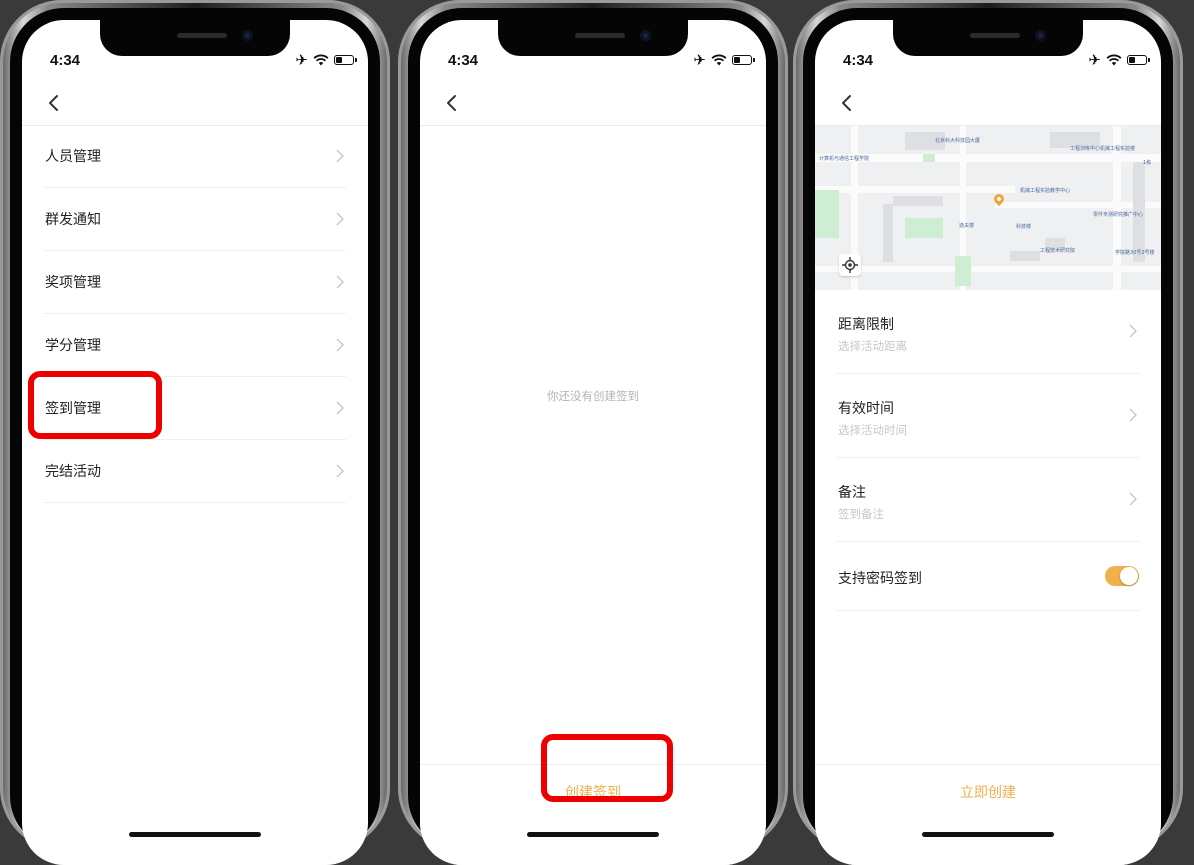 The width and height of the screenshot is (1194, 865). Describe the element at coordinates (988, 500) in the screenshot. I see `remark-row: 备注 签到备注` at that location.